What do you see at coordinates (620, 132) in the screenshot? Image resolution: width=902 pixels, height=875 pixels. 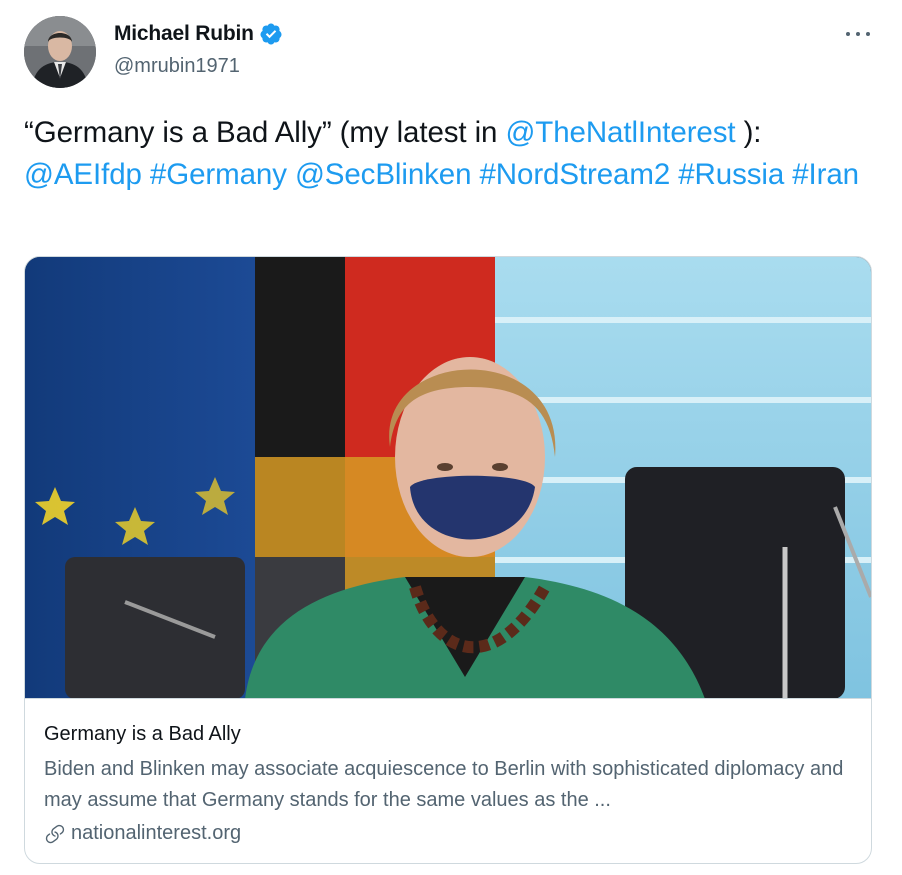 I see `mention-link: @TheNatlInterest` at bounding box center [620, 132].